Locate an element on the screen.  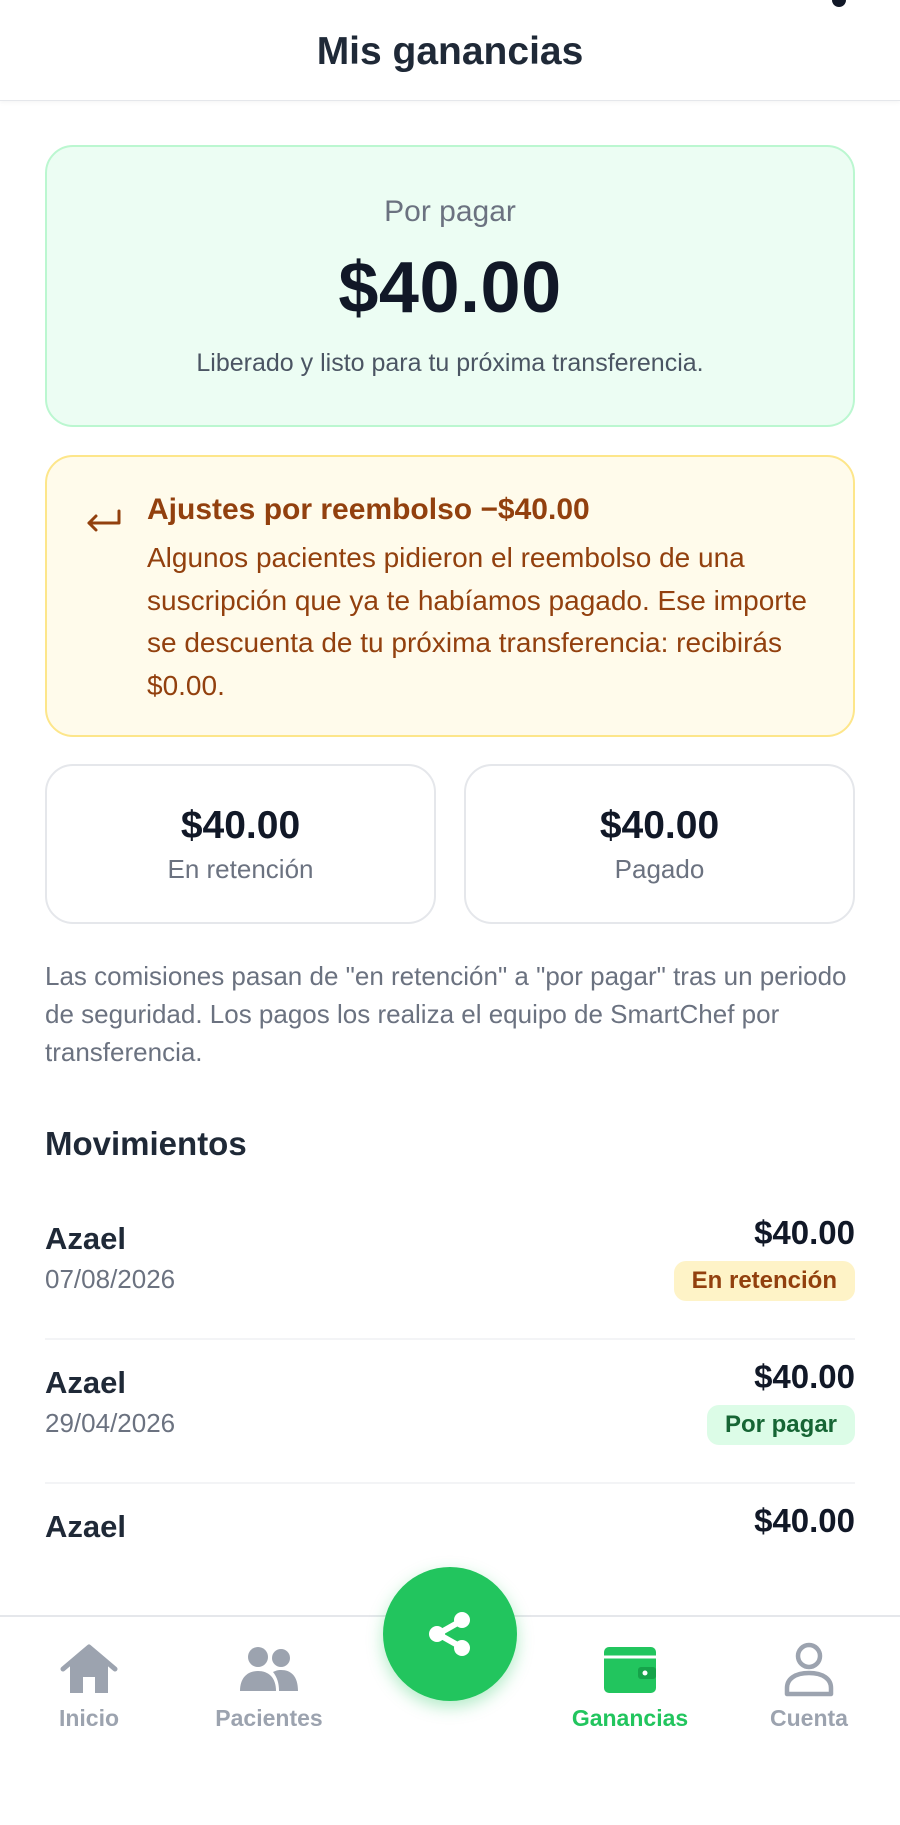
nav-item-inicio: Inicio is located at coordinates (89, 1686).